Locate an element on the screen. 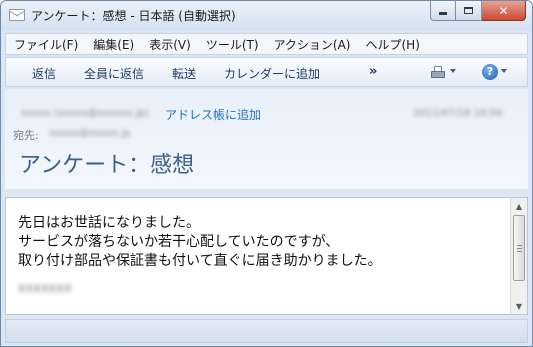 Image resolution: width=533 pixels, height=347 pixels. help-icon: ? is located at coordinates (490, 72).